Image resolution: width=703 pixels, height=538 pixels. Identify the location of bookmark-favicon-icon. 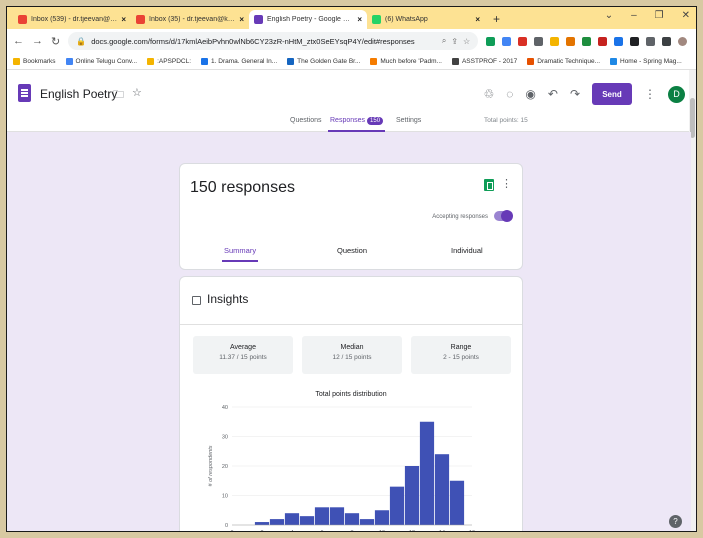
(613, 61).